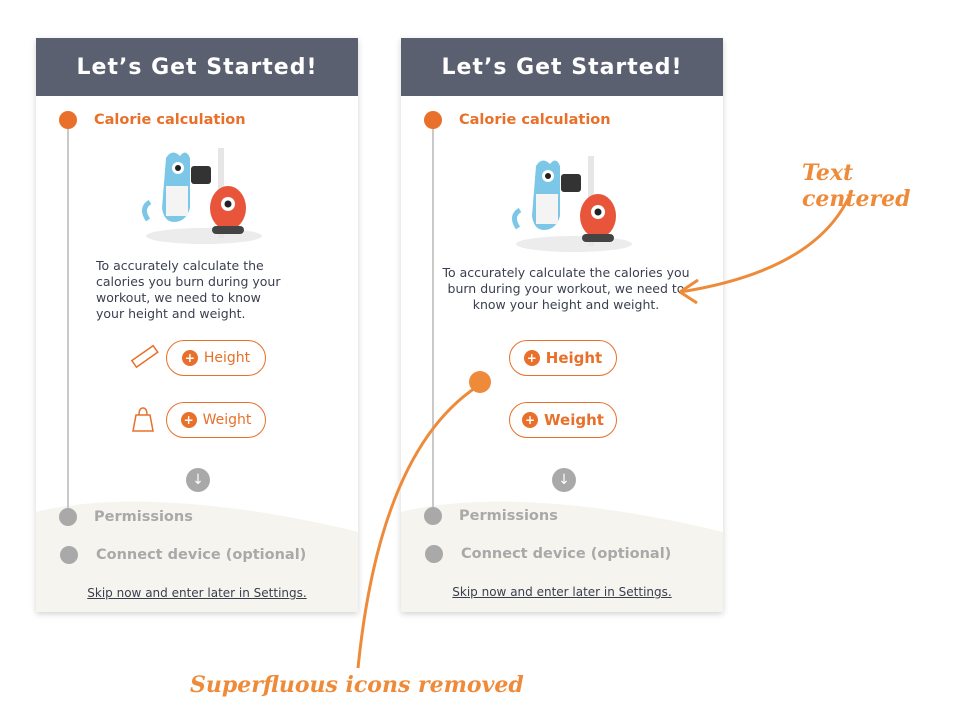 This screenshot has width=961, height=714. What do you see at coordinates (144, 356) in the screenshot?
I see `ruler-icon` at bounding box center [144, 356].